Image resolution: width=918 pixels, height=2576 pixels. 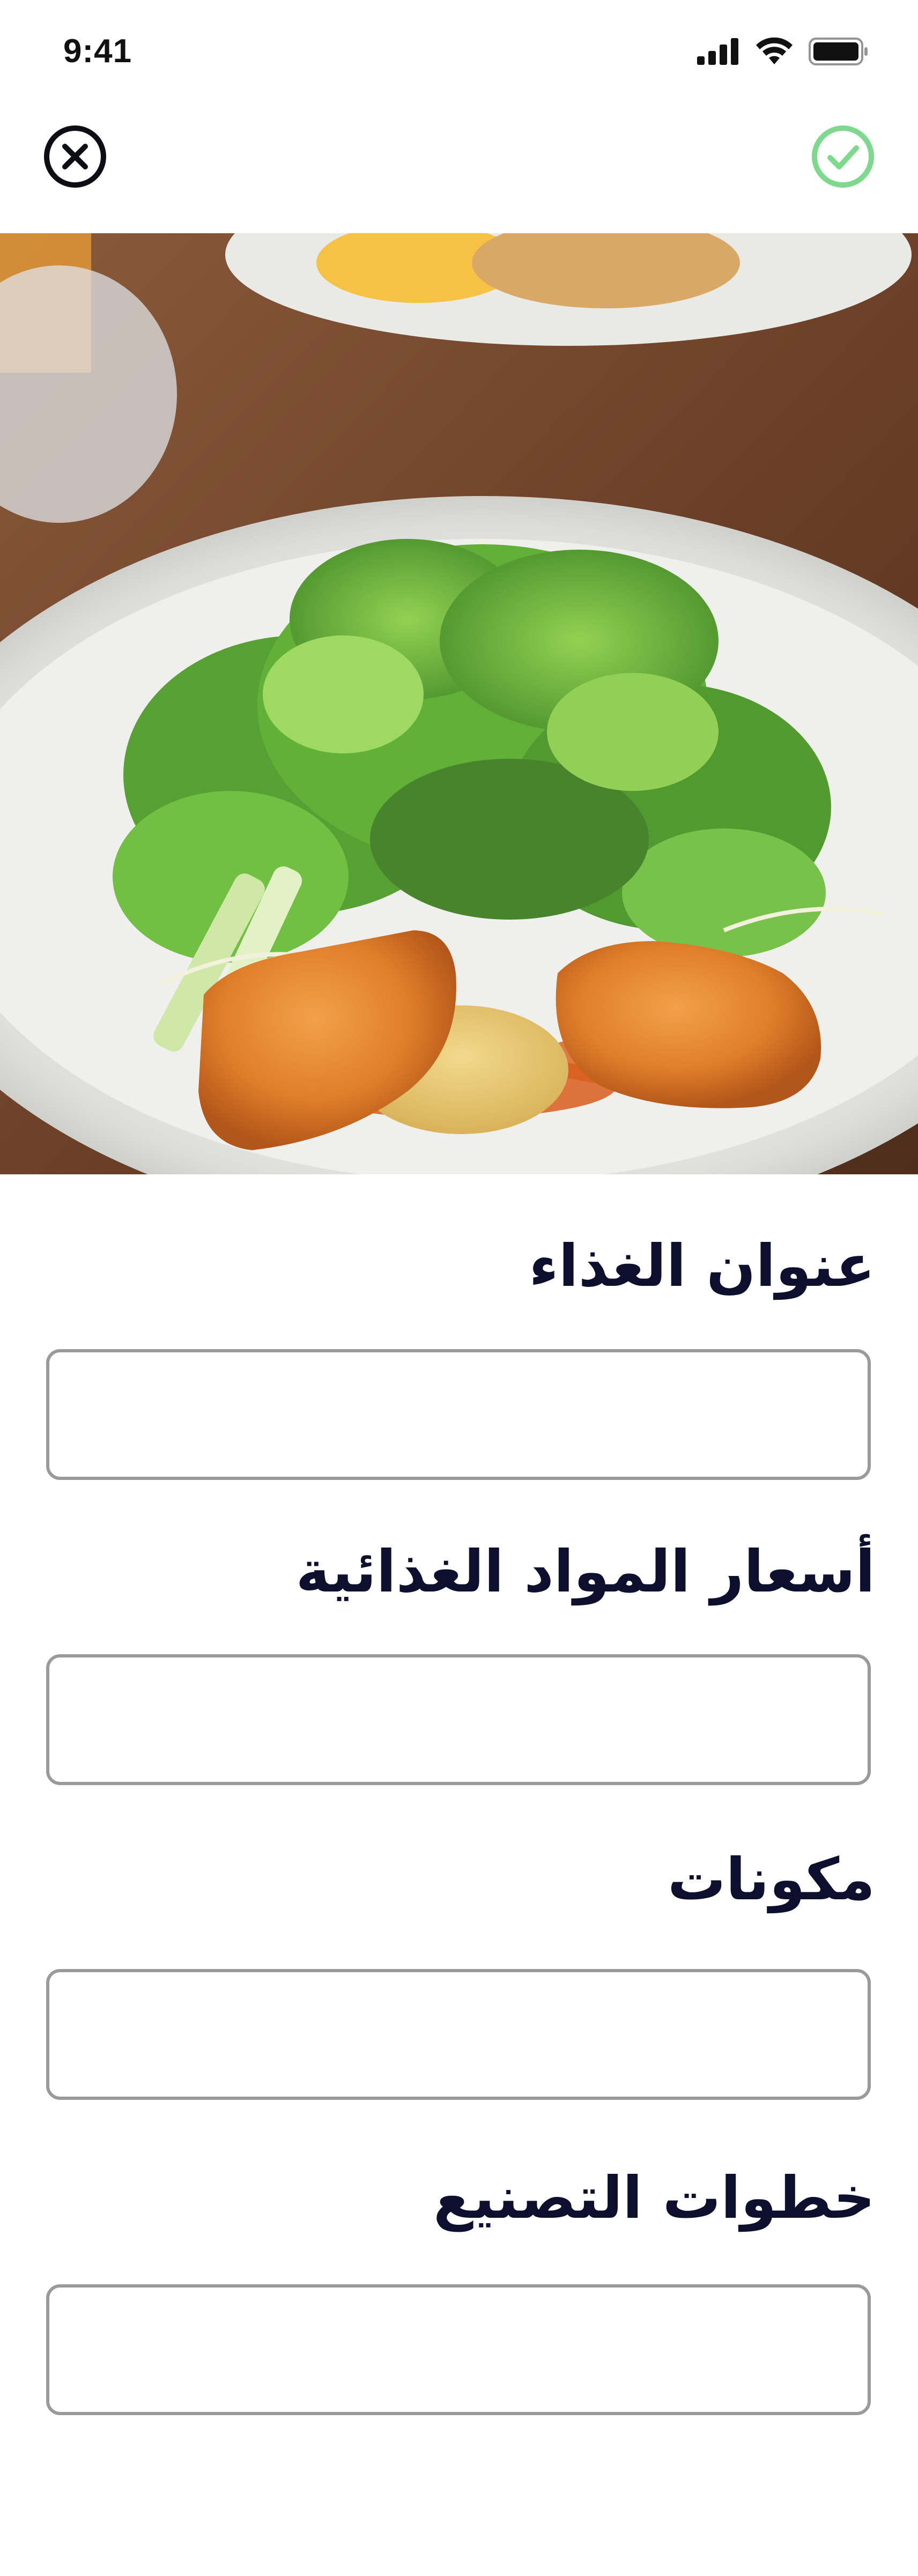 I want to click on confirm-button, so click(x=843, y=156).